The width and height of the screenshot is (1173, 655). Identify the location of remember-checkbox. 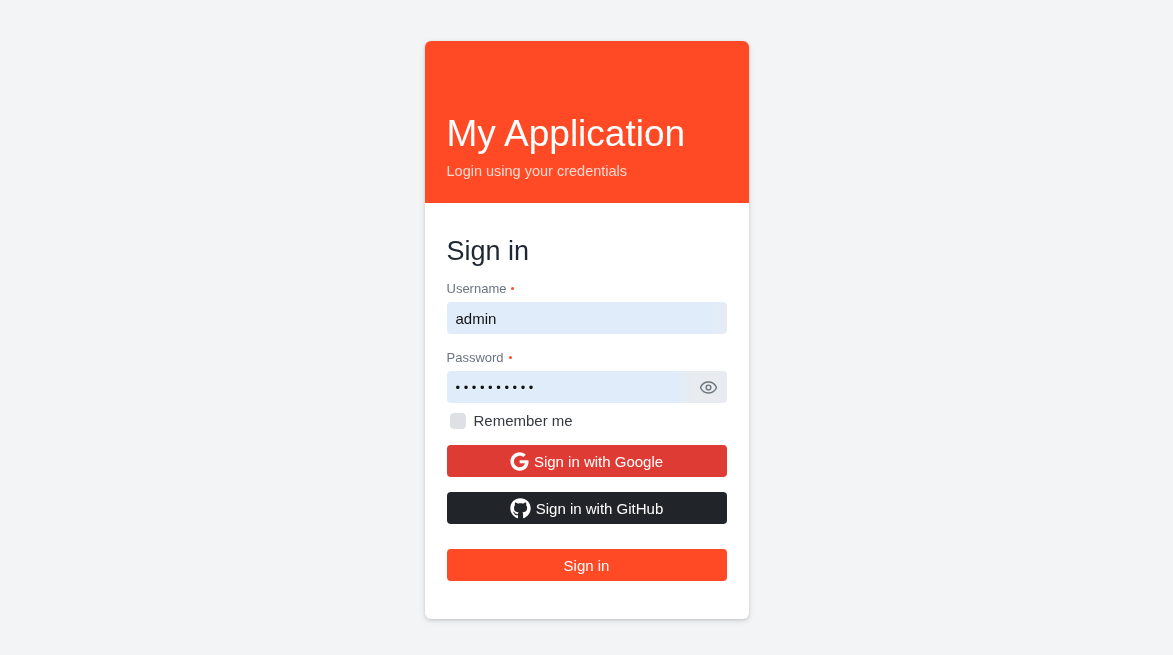
(457, 420).